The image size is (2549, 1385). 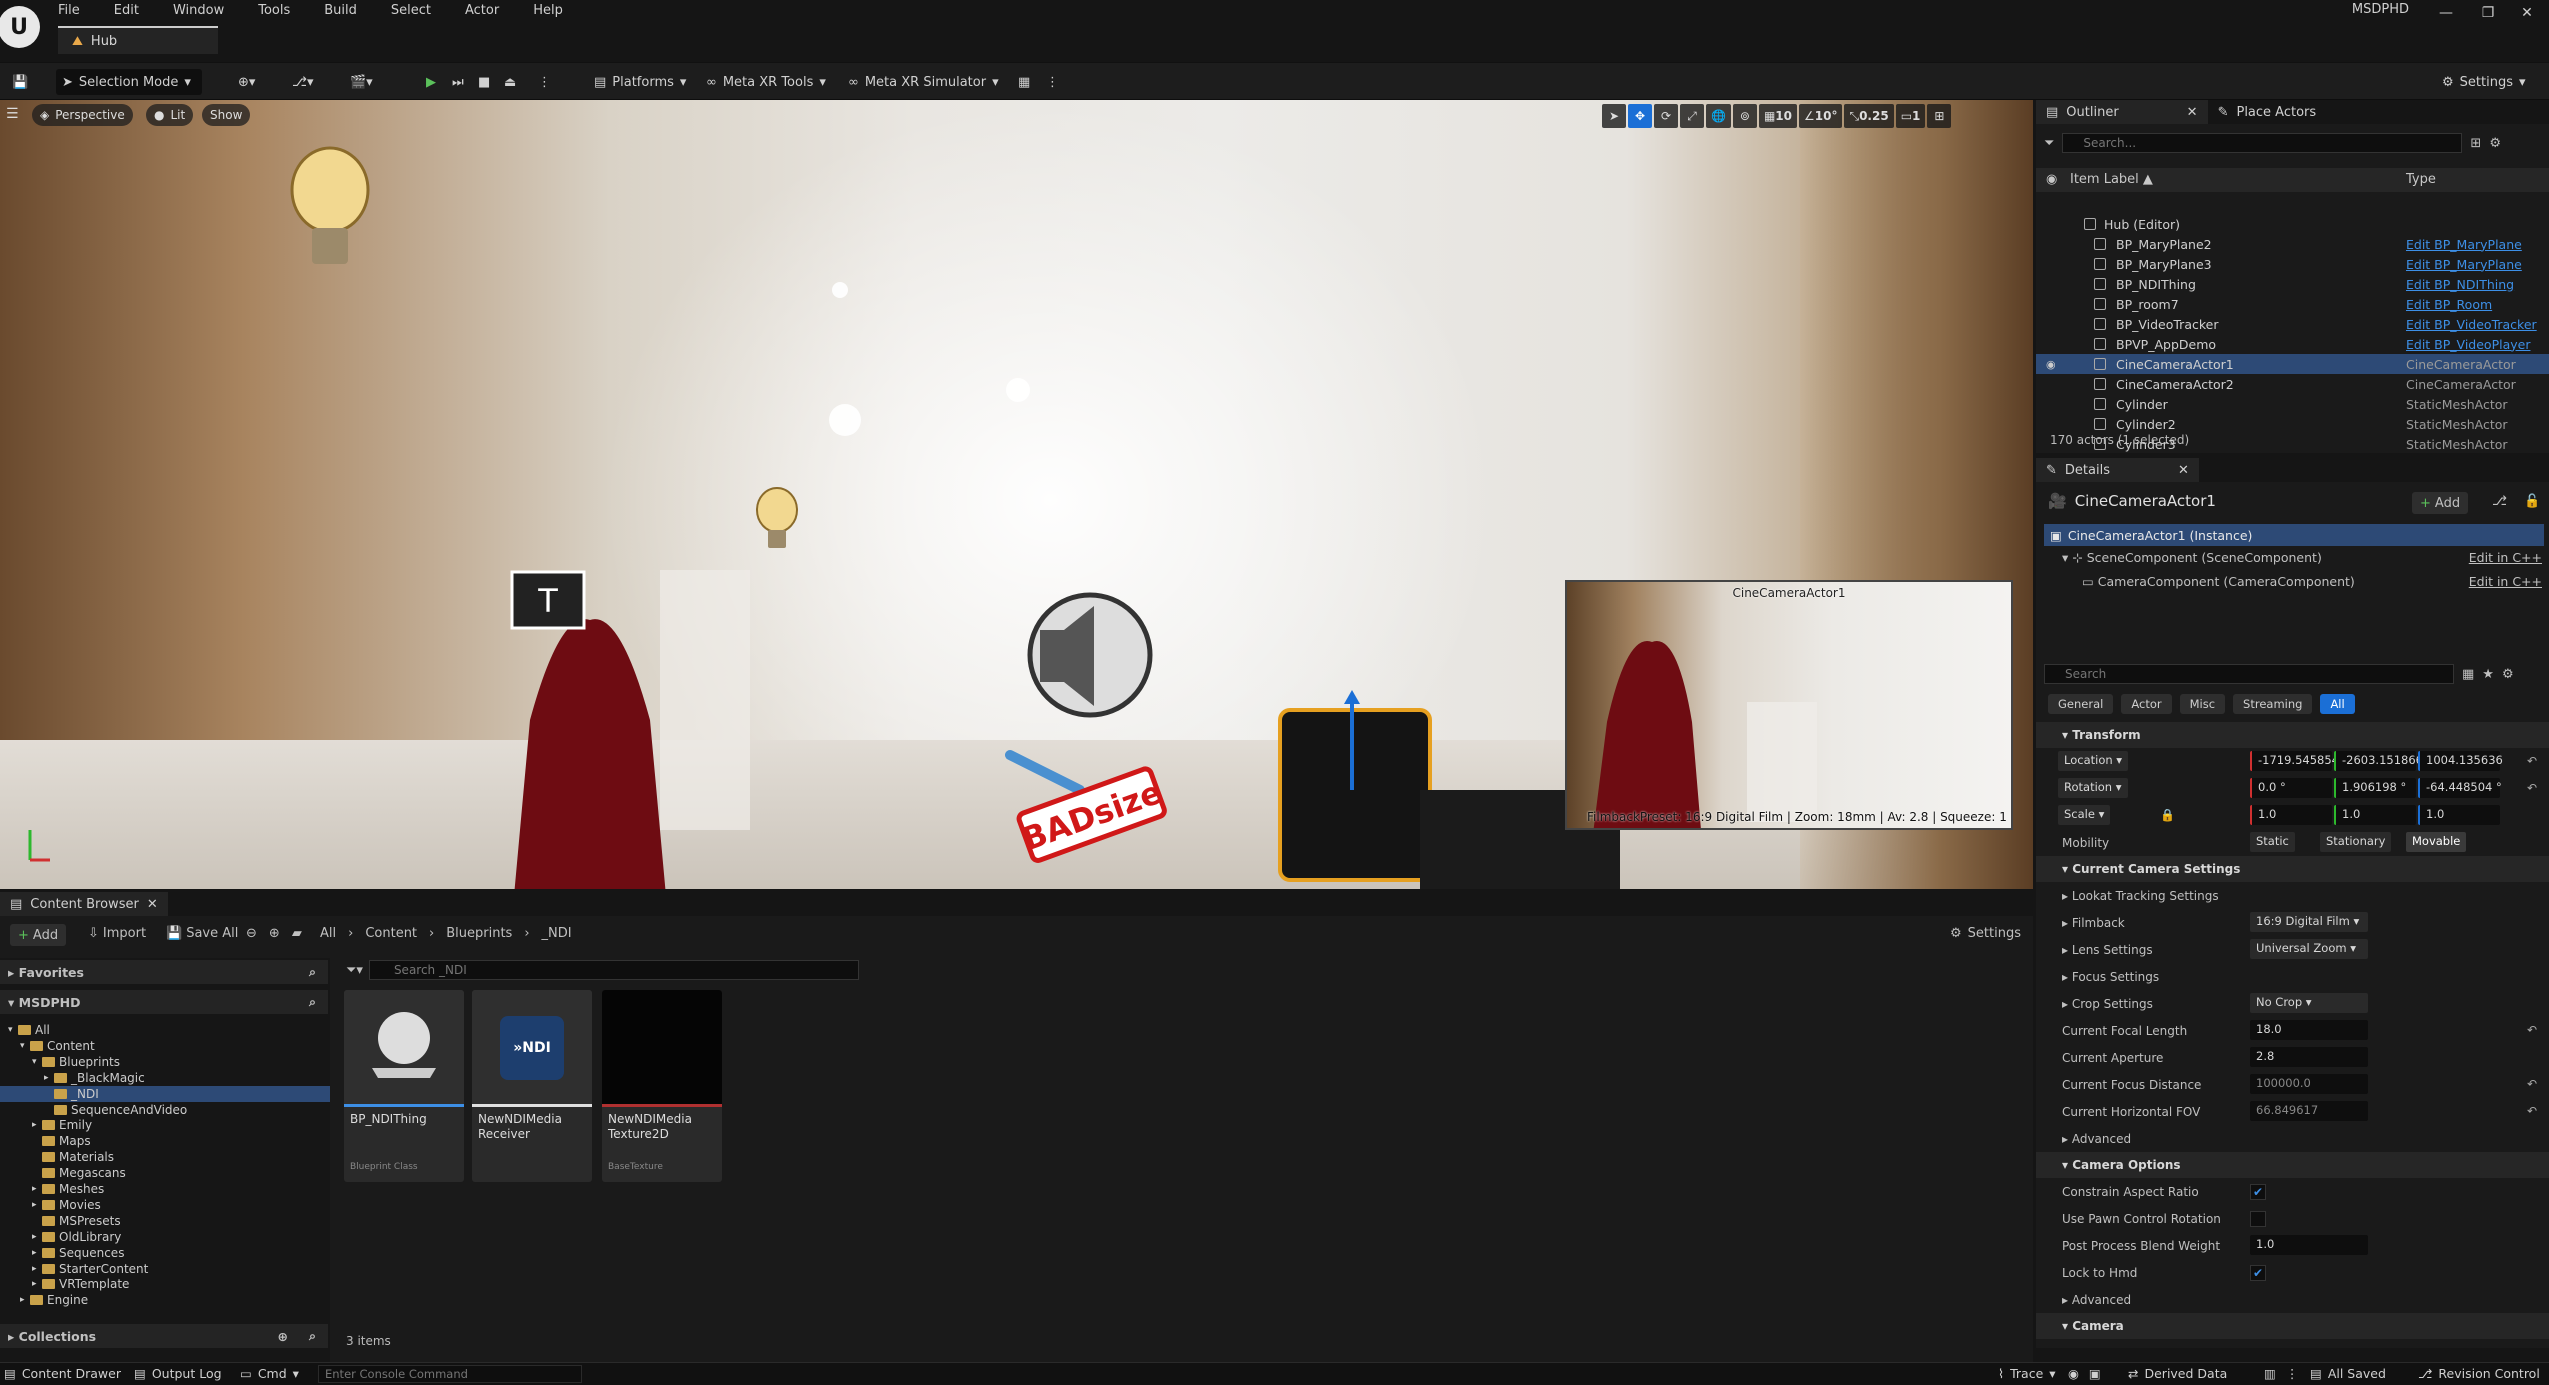 I want to click on filmback-dropdown: 16:9 Digital Film ▾, so click(x=2309, y=922).